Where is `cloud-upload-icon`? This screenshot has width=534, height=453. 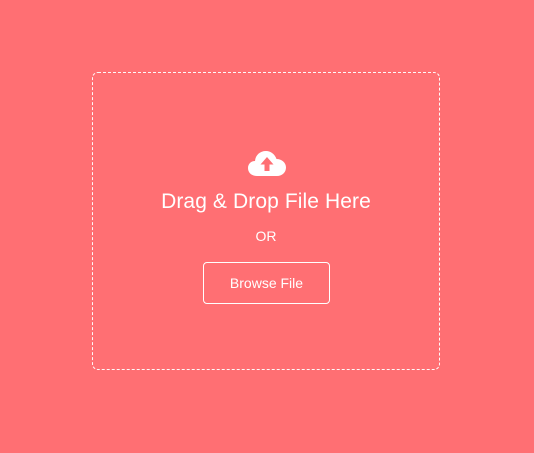
cloud-upload-icon is located at coordinates (267, 163).